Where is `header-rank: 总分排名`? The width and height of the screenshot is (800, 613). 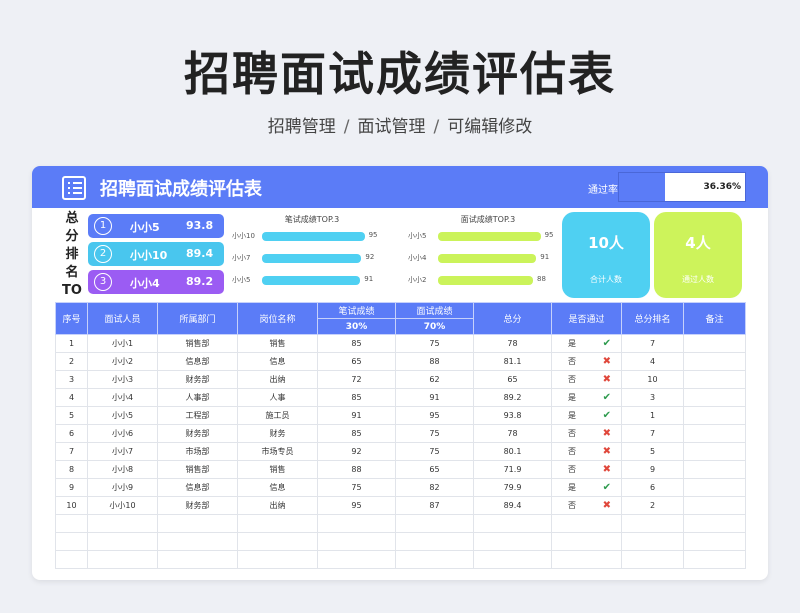 header-rank: 总分排名 is located at coordinates (652, 318).